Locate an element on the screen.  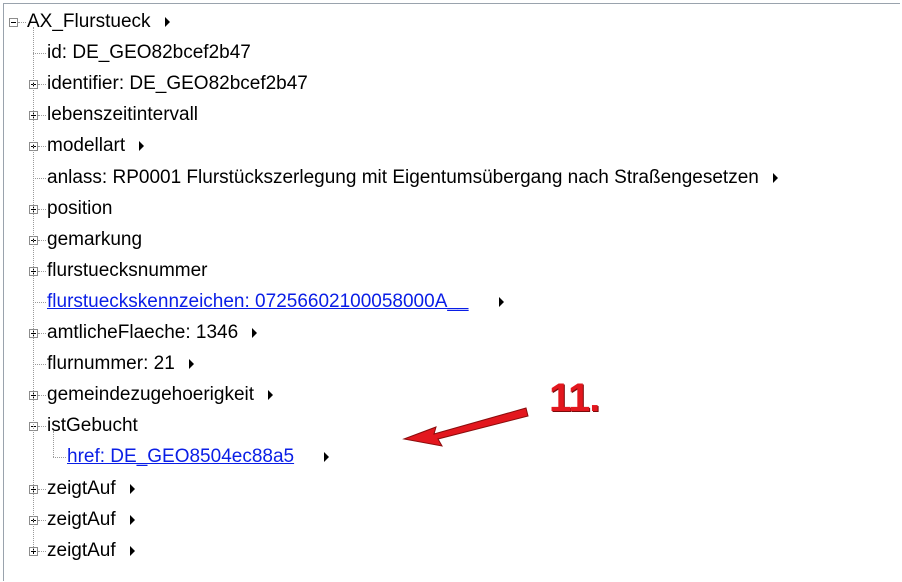
tree-node: id: DE_GEO82bcef2b47 is located at coordinates (449, 53).